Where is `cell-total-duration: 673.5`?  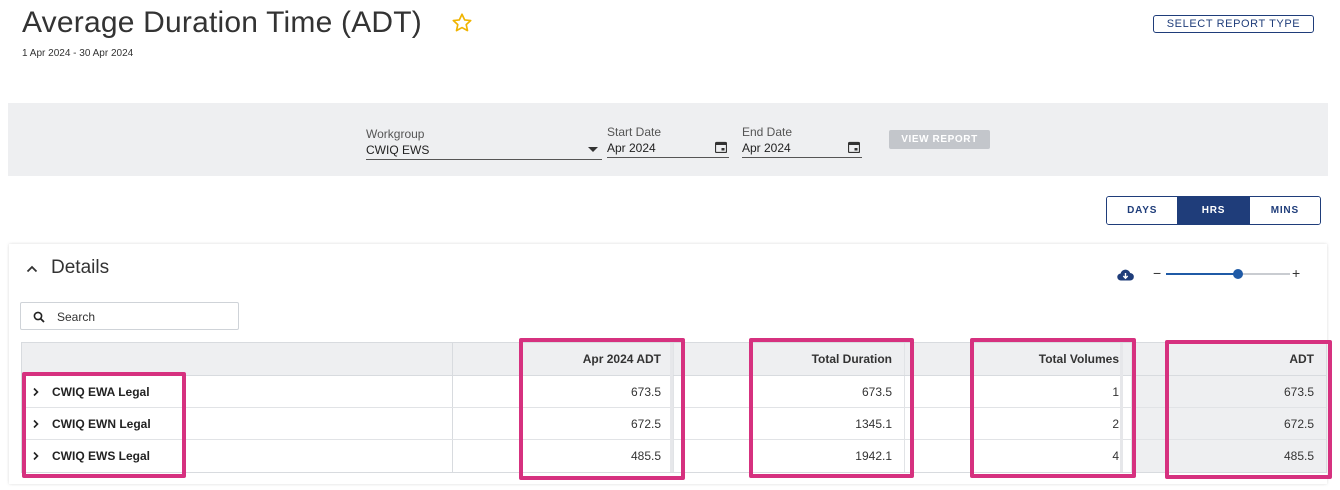 cell-total-duration: 673.5 is located at coordinates (788, 391).